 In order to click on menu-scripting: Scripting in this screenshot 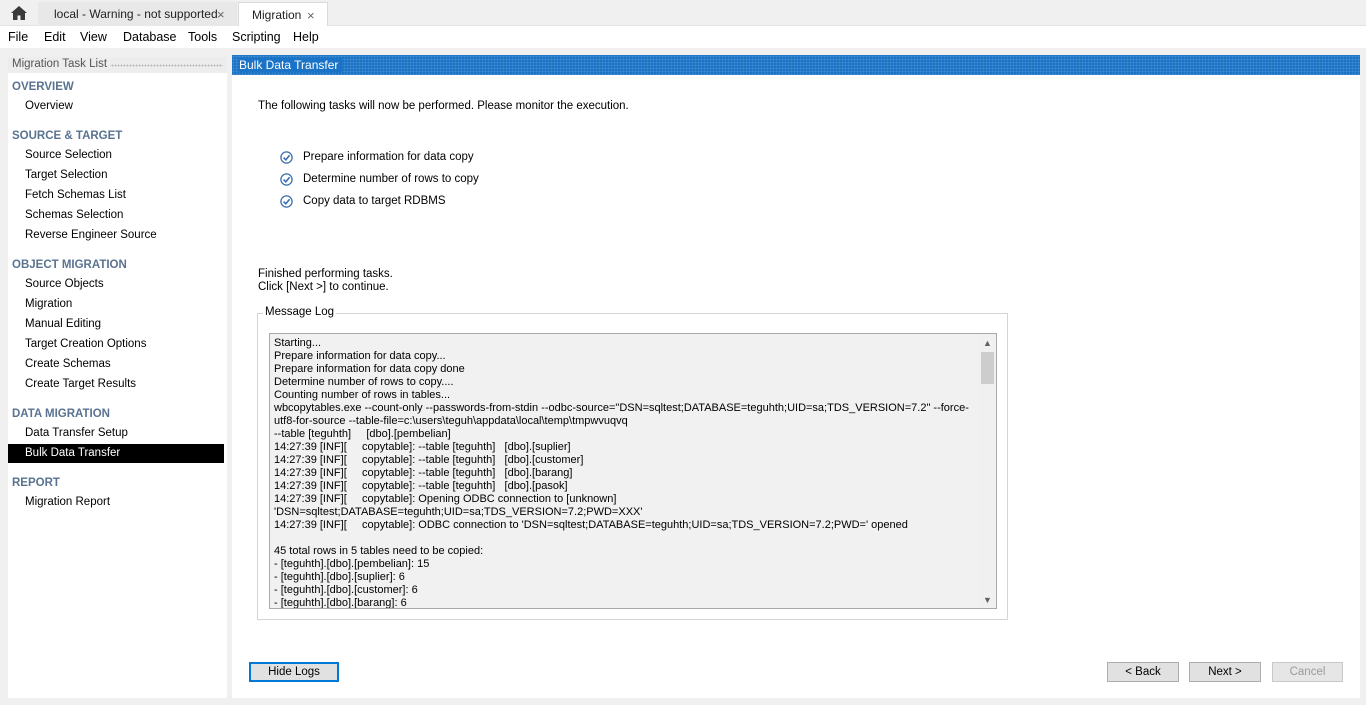, I will do `click(256, 37)`.